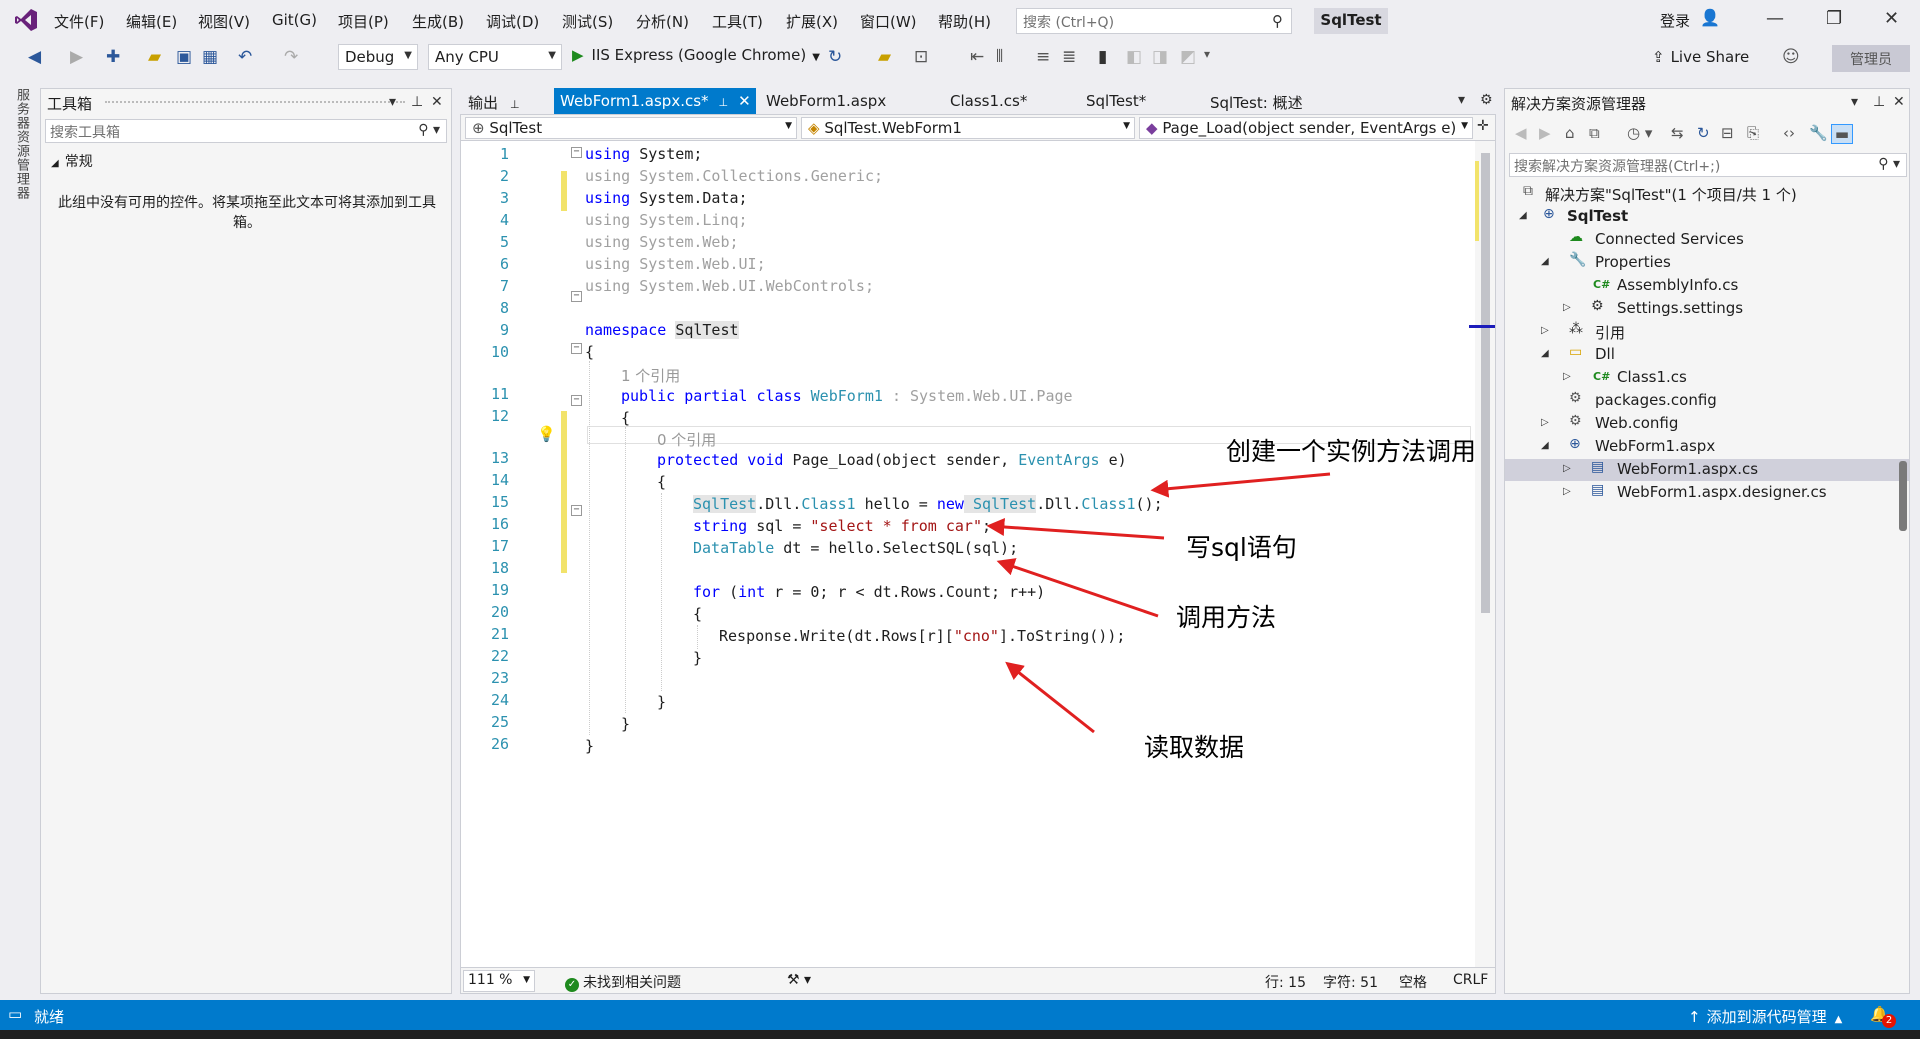  I want to click on tree-webform1-aspx-cs: ▷ ▤ WebForm1.aspx.cs, so click(1707, 470).